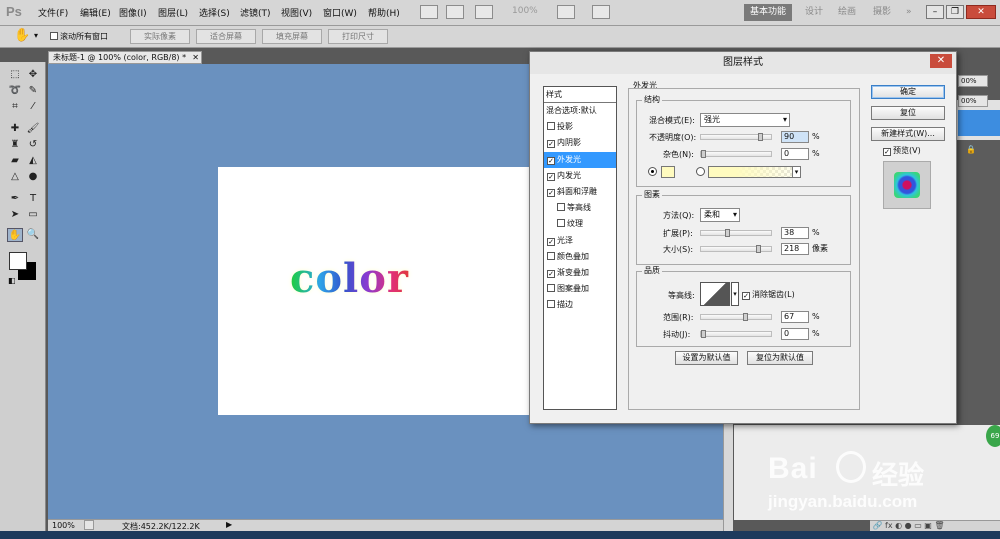 This screenshot has height=539, width=1000. Describe the element at coordinates (703, 334) in the screenshot. I see `jitter-slider-thumb` at that location.